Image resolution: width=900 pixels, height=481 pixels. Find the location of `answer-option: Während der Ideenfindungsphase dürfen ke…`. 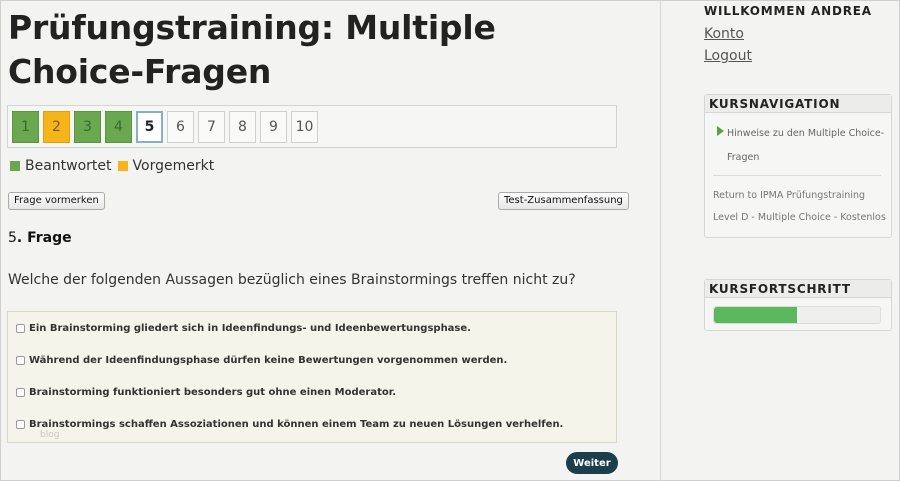

answer-option: Während der Ideenfindungsphase dürfen ke… is located at coordinates (261, 360).